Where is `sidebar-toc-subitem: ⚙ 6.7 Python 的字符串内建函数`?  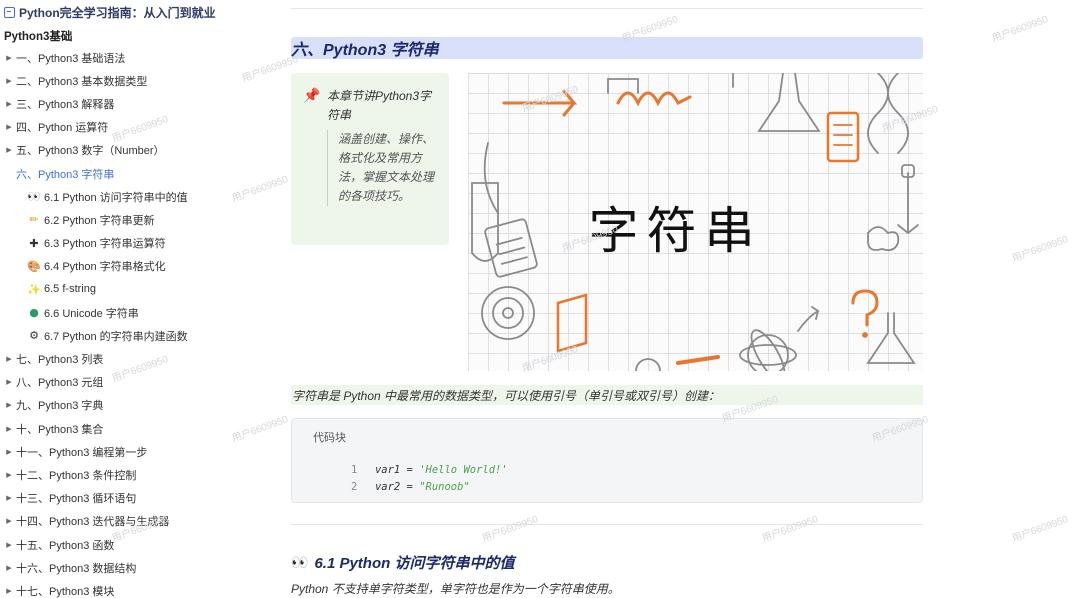 sidebar-toc-subitem: ⚙ 6.7 Python 的字符串内建函数 is located at coordinates (116, 335).